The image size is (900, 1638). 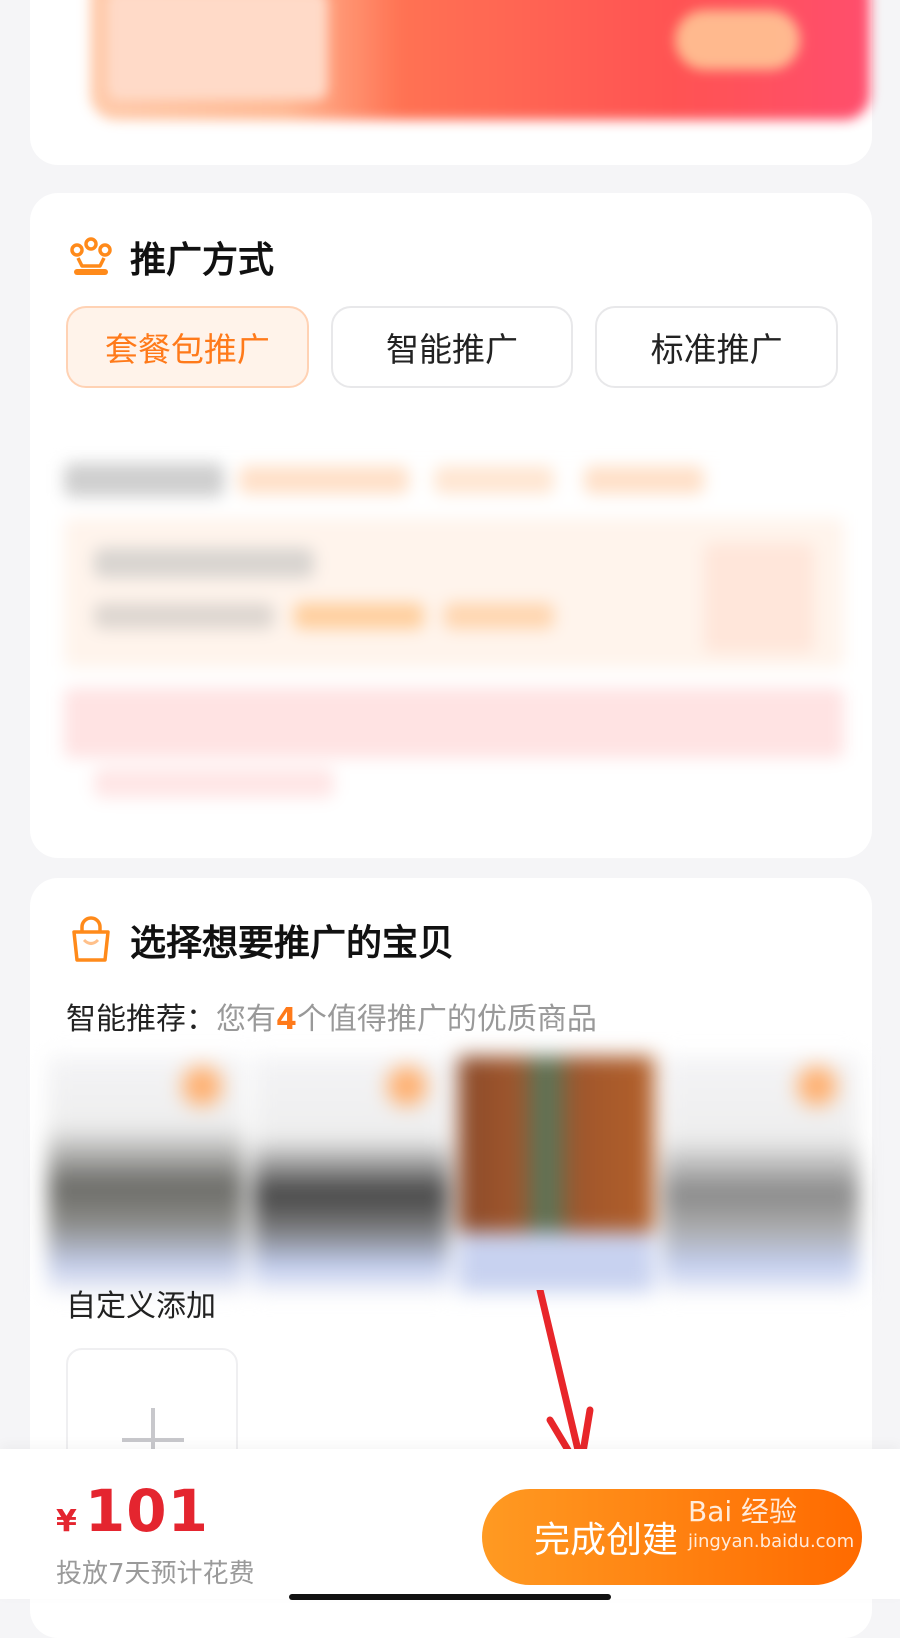 I want to click on watermark-main: Bai 经验, so click(x=743, y=1511).